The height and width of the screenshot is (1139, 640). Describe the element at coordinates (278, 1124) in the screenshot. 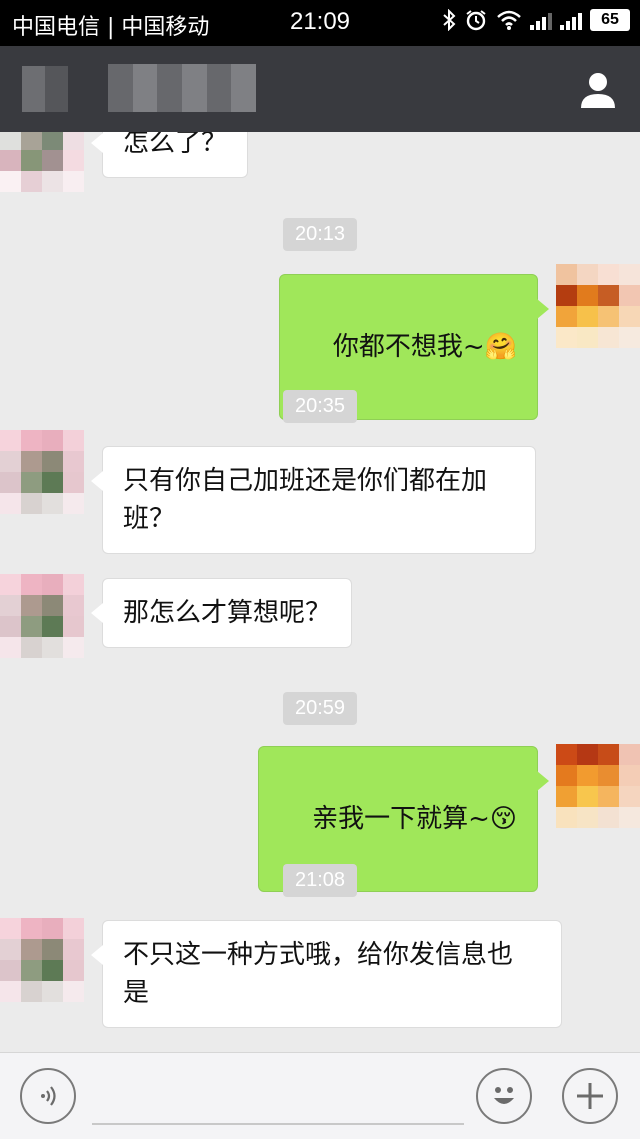

I see `message-input` at that location.